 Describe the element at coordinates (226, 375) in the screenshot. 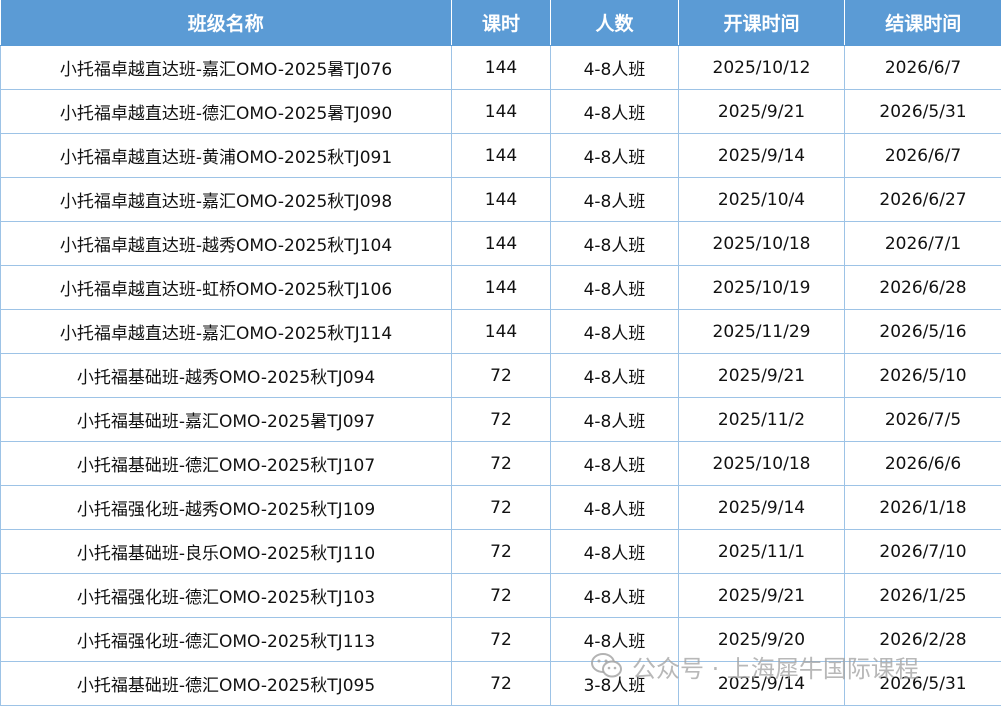

I see `class-name-cell: 小托福基础班-越秀OMO-2025秋TJ094` at that location.